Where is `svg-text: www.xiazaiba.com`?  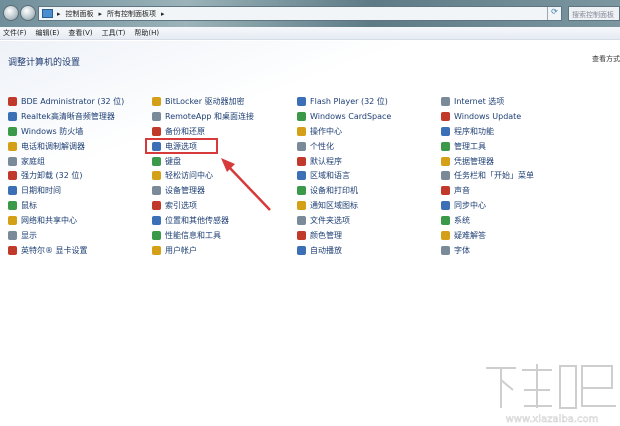 svg-text: www.xiazaiba.com is located at coordinates (552, 419).